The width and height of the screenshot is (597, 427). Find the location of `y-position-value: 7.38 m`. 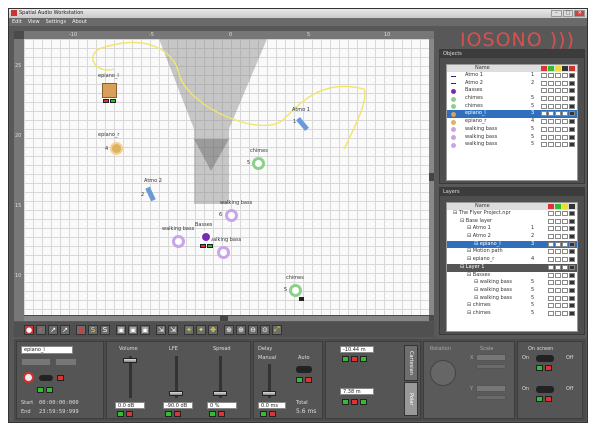

y-position-value: 7.38 m is located at coordinates (357, 391).